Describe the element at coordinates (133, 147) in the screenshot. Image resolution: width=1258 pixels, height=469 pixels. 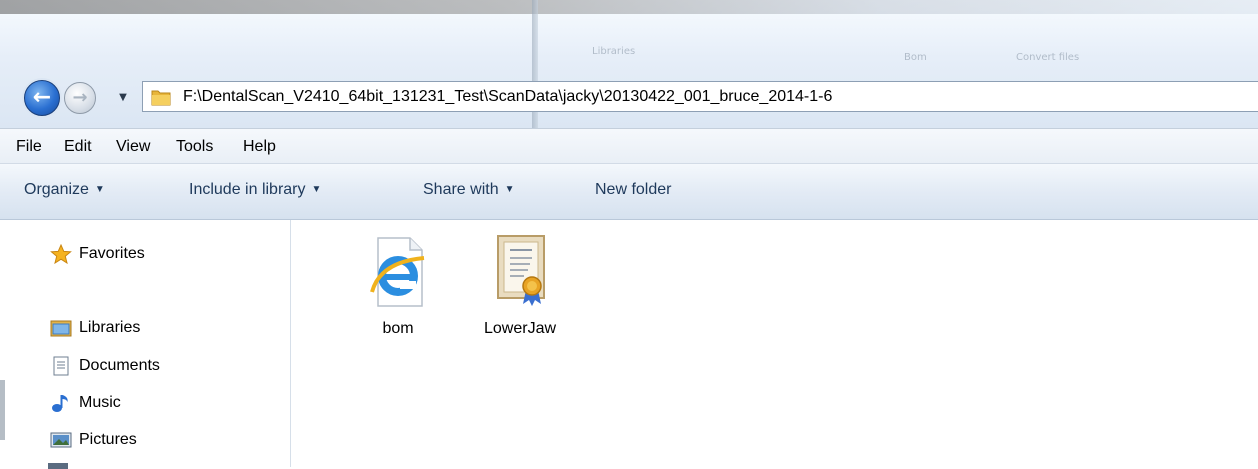
I see `menu-view: View` at that location.